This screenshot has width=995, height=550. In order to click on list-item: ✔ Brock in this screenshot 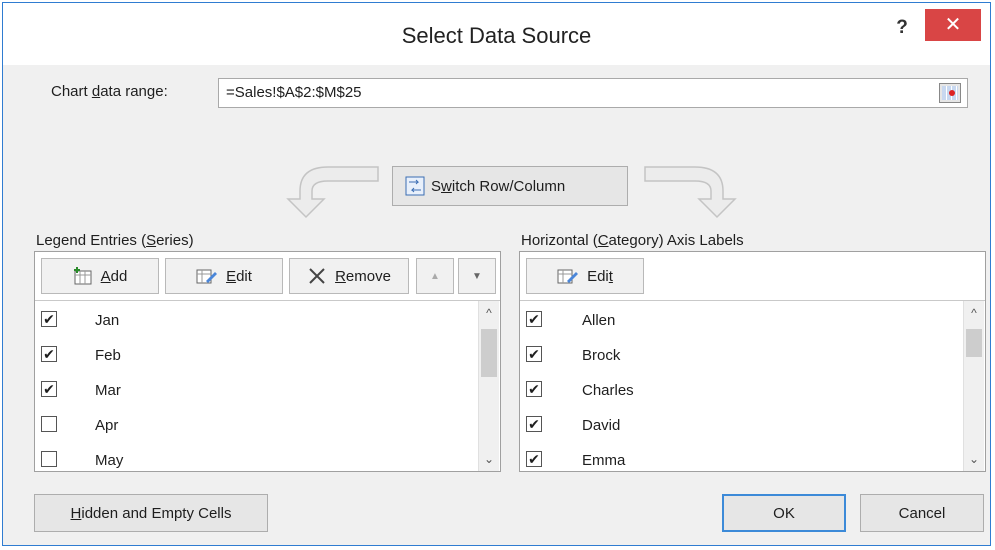, I will do `click(741, 355)`.